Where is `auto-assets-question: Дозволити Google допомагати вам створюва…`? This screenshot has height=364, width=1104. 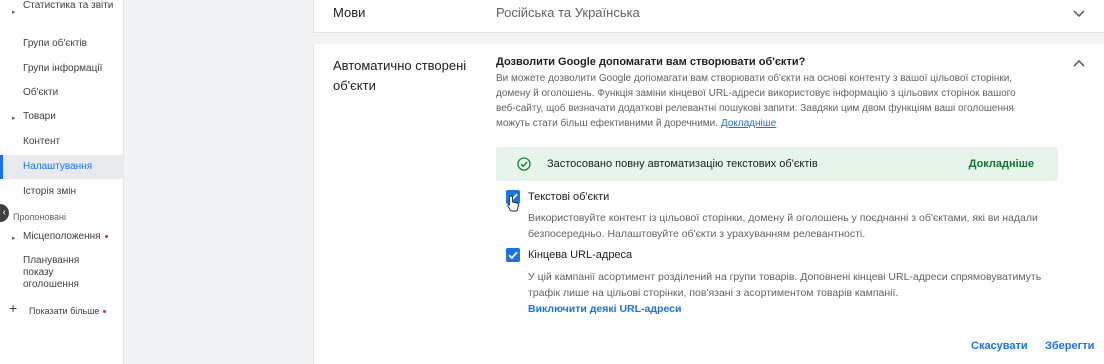 auto-assets-question: Дозволити Google допомагати вам створюва… is located at coordinates (651, 62).